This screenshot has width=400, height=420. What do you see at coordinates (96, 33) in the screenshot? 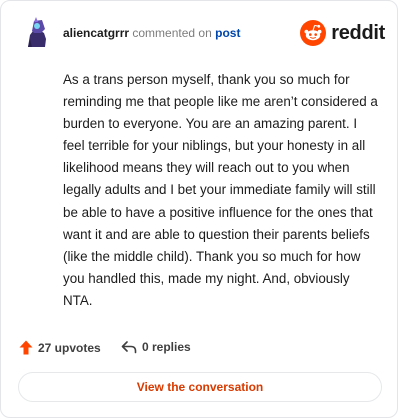
I see `username-link: aliencatgrrr` at bounding box center [96, 33].